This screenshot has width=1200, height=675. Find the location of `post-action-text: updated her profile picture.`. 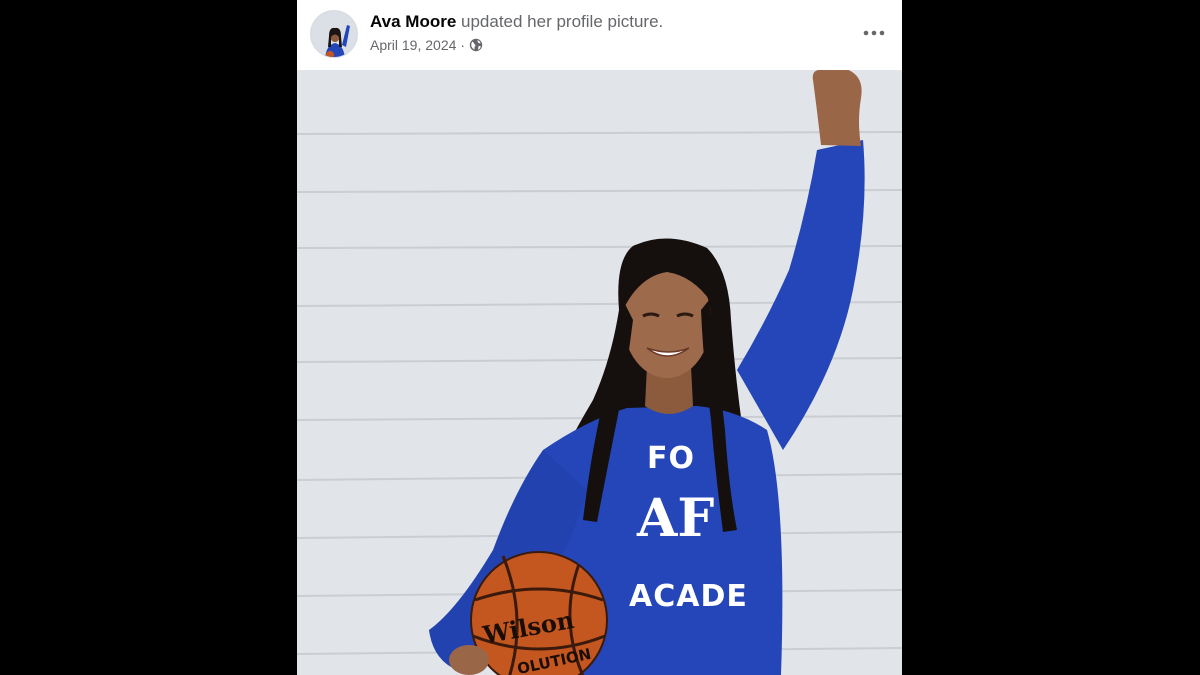

post-action-text: updated her profile picture. is located at coordinates (560, 21).